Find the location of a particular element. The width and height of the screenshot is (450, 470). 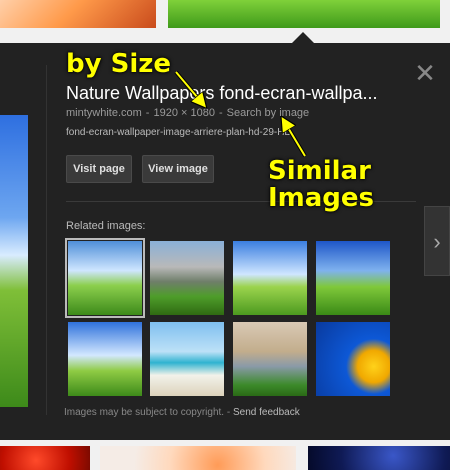

related-image-rolling-hills is located at coordinates (105, 359).